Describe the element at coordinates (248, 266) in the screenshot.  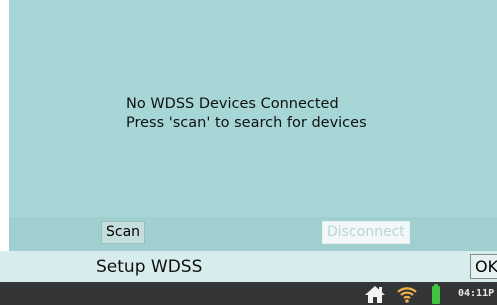
I see `title-bar: Setup WDSS OK` at that location.